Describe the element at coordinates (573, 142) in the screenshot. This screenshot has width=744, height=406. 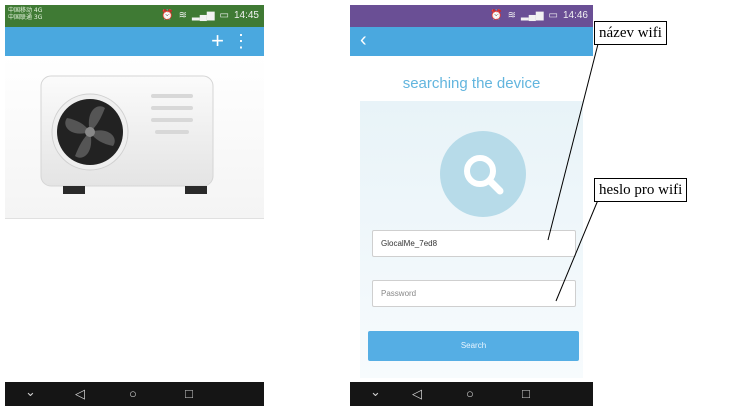
I see `leader-line-wifi-name` at that location.